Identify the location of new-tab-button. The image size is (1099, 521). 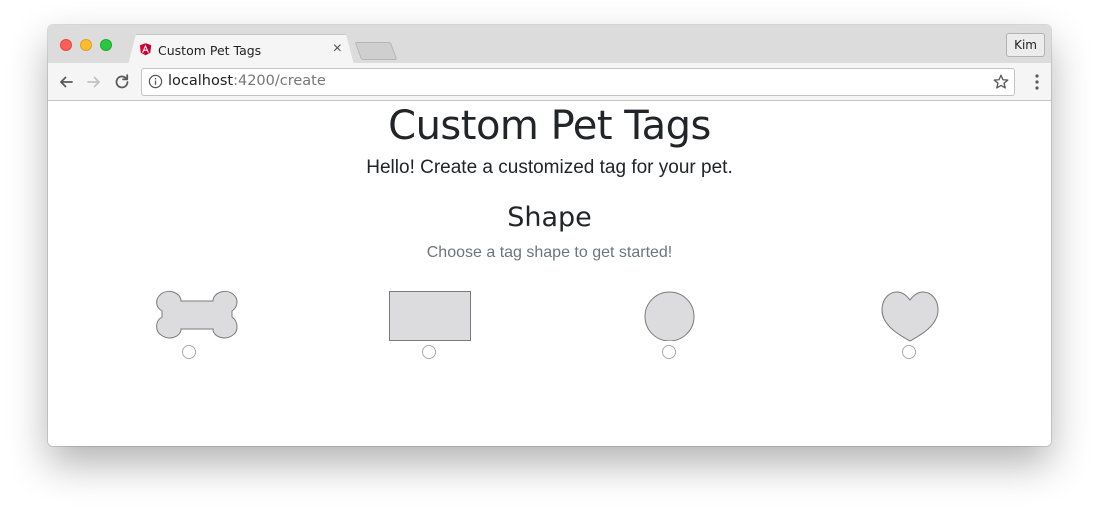
(376, 51).